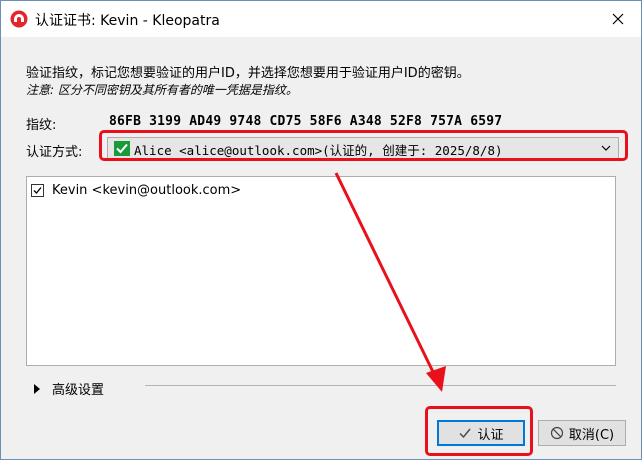 Image resolution: width=642 pixels, height=460 pixels. I want to click on user-id-label: Kevin <kevin@outlook.com>, so click(147, 190).